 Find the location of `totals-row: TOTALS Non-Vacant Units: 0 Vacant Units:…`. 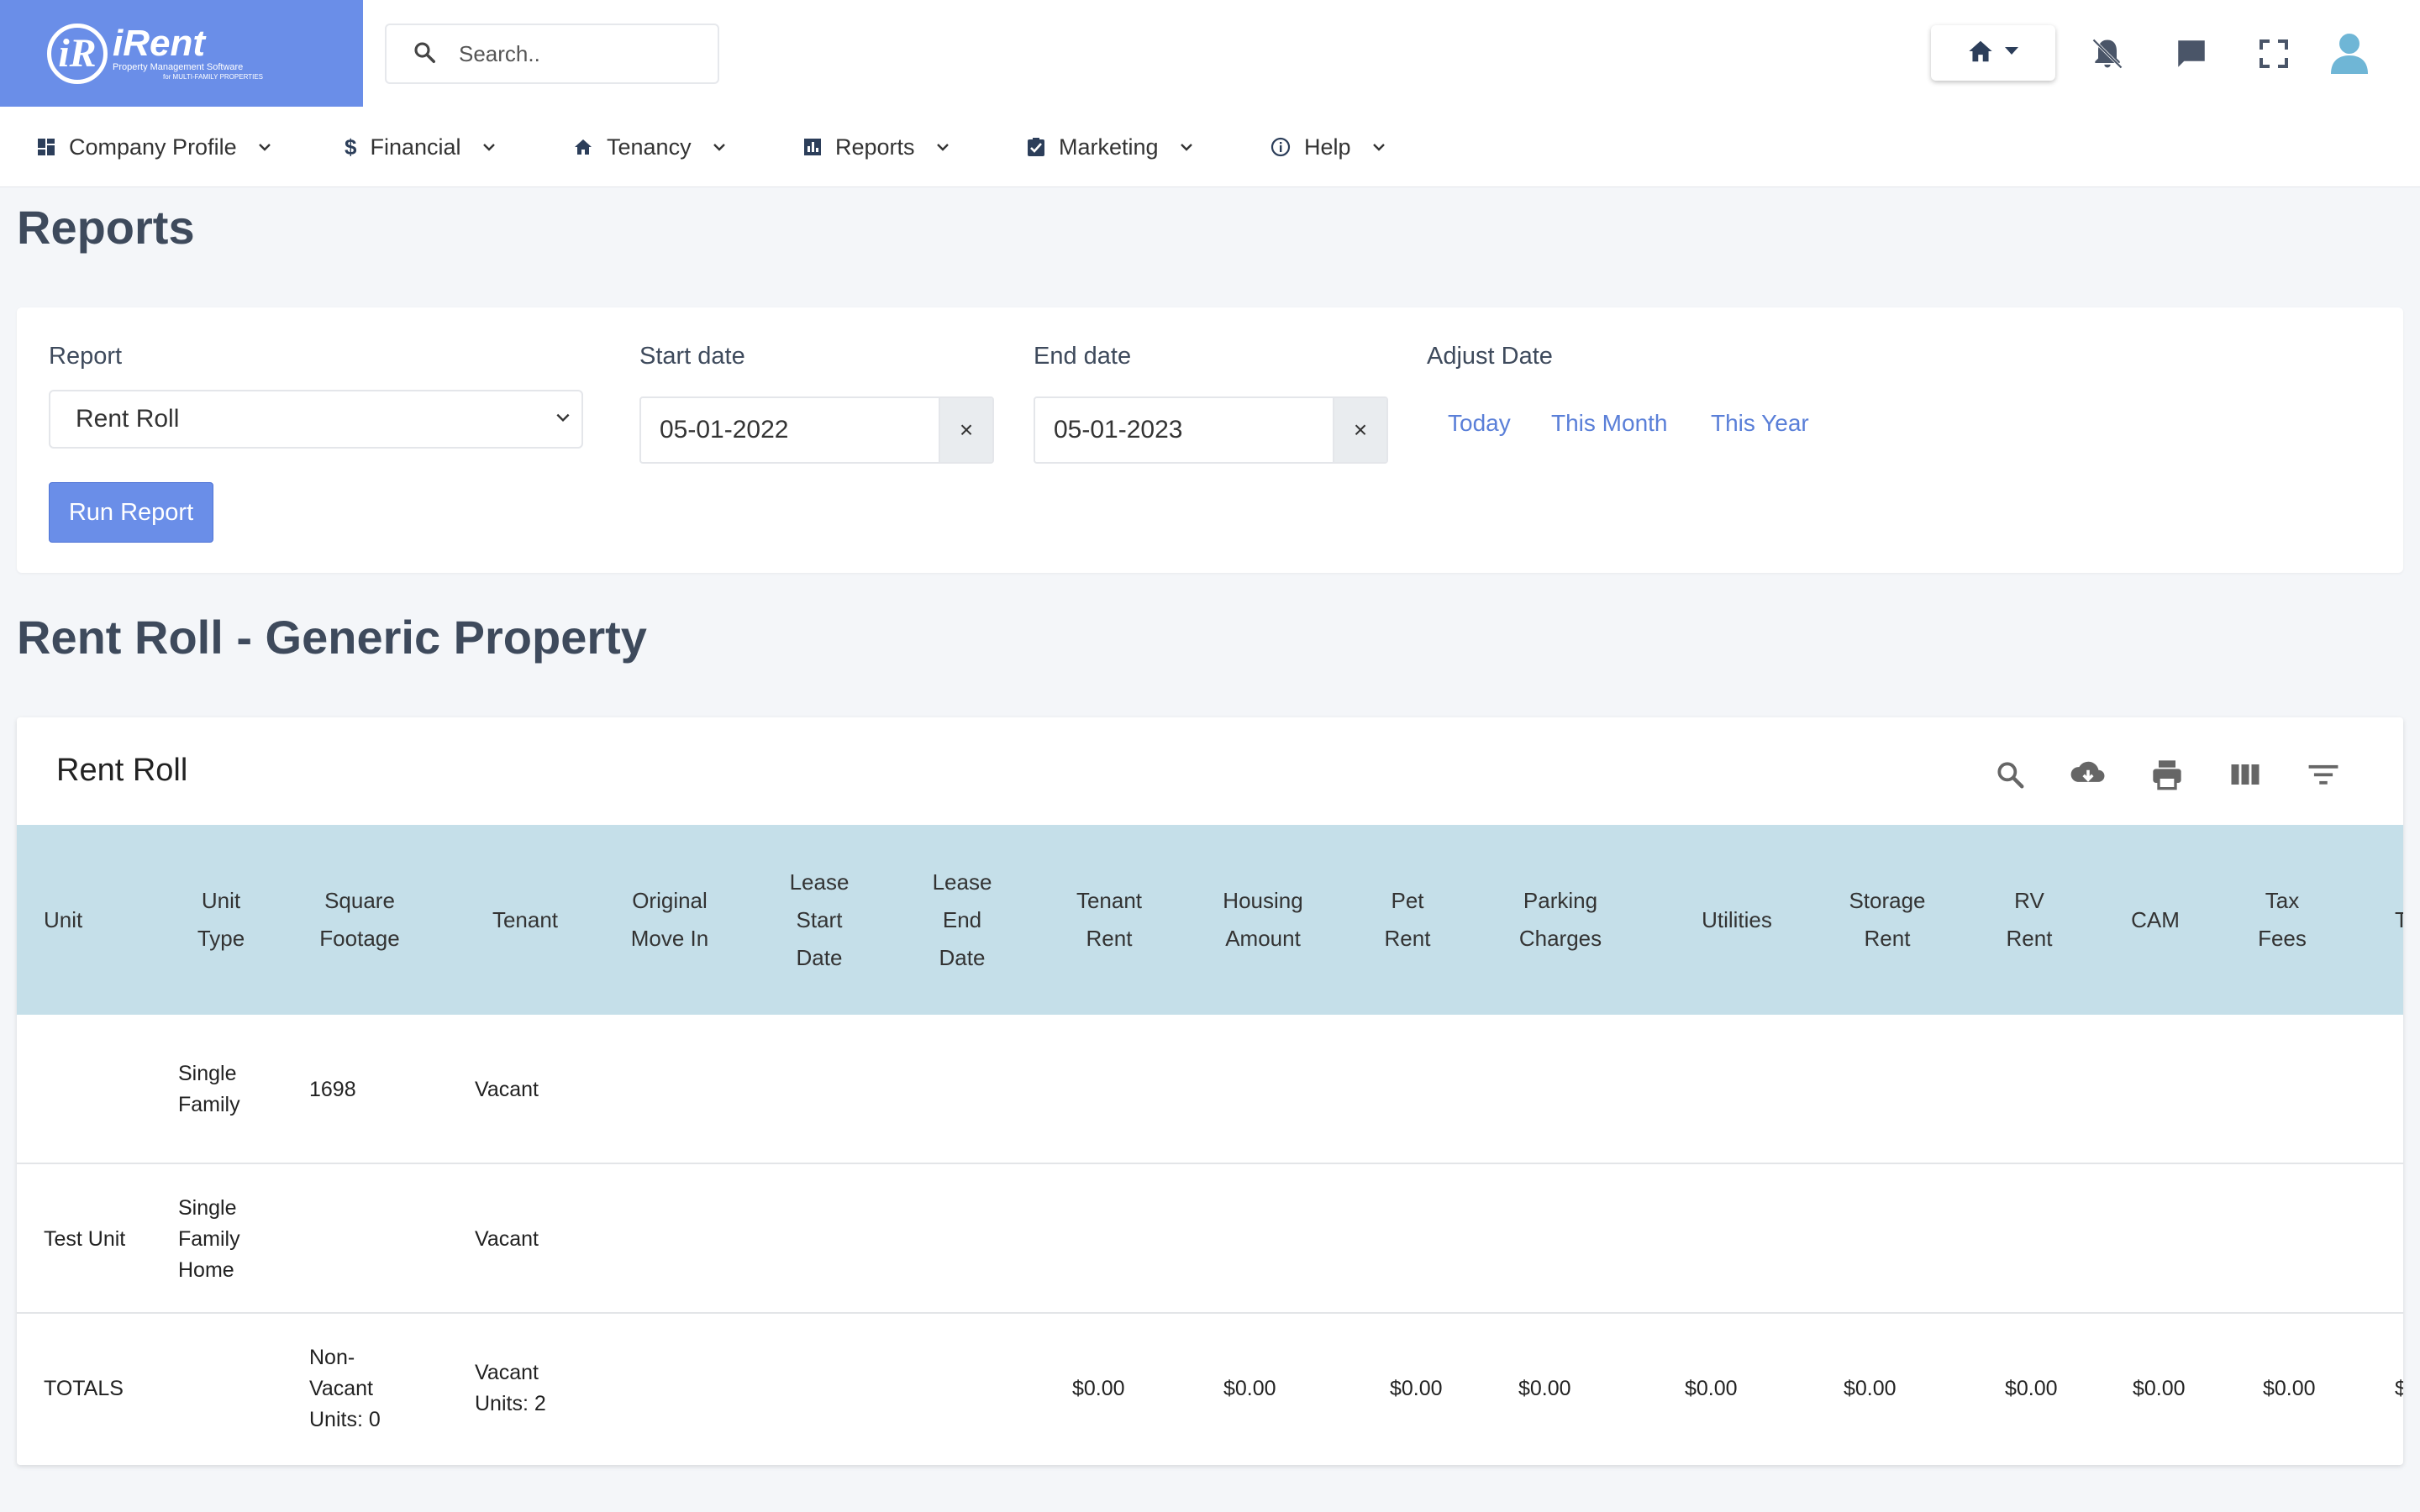

totals-row: TOTALS Non-Vacant Units: 0 Vacant Units:… is located at coordinates (1210, 1388).